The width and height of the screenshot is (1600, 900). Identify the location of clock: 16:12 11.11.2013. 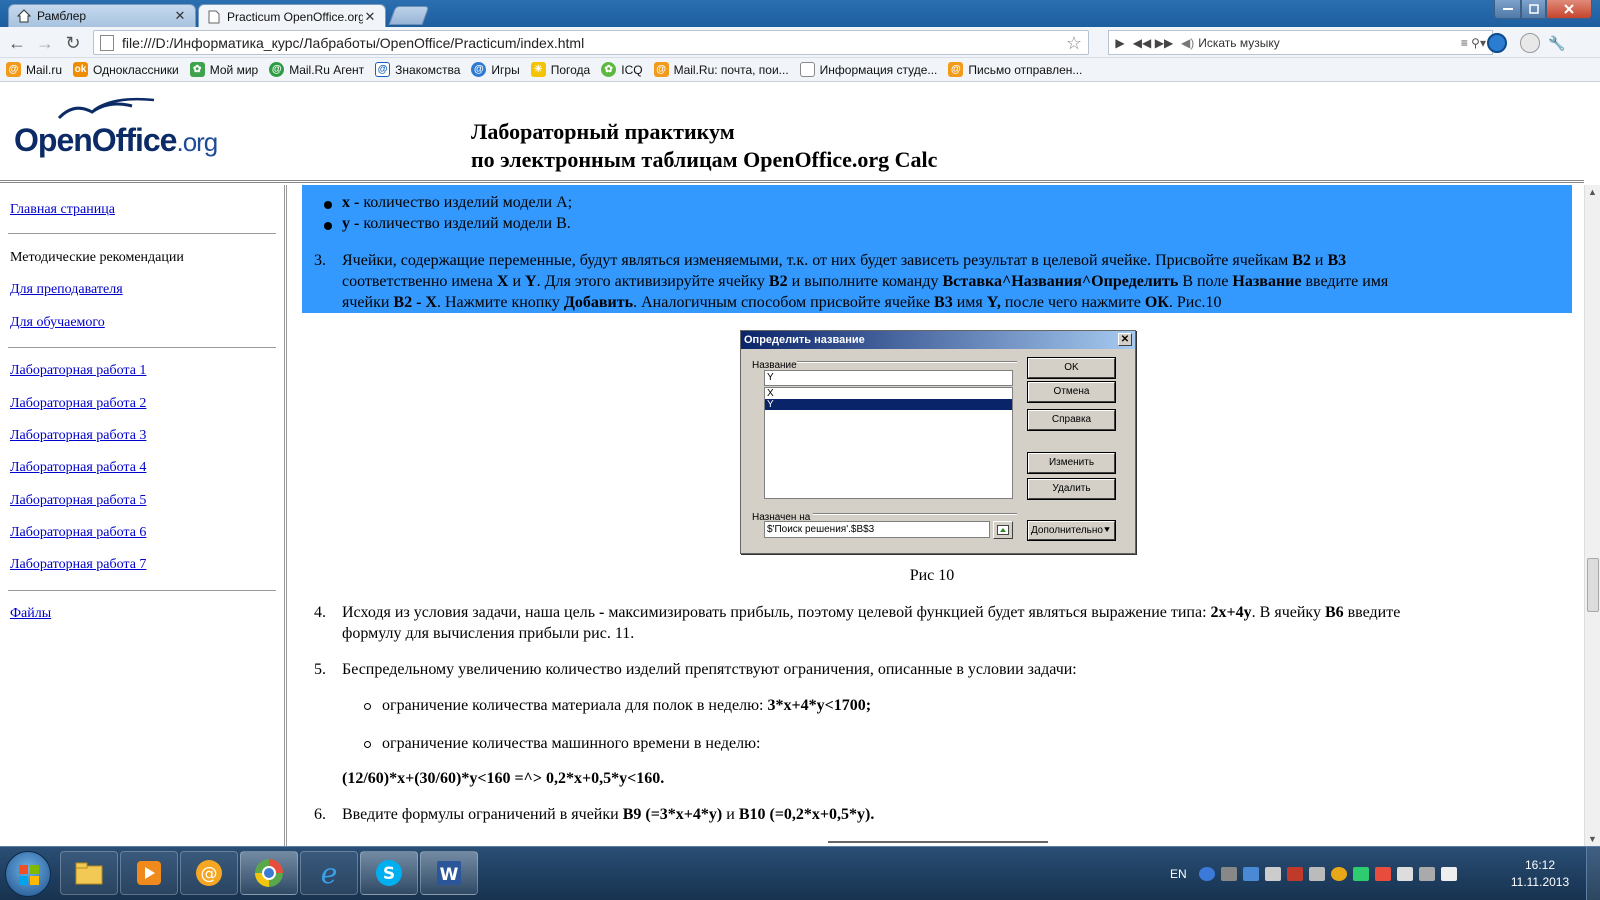
(1540, 874).